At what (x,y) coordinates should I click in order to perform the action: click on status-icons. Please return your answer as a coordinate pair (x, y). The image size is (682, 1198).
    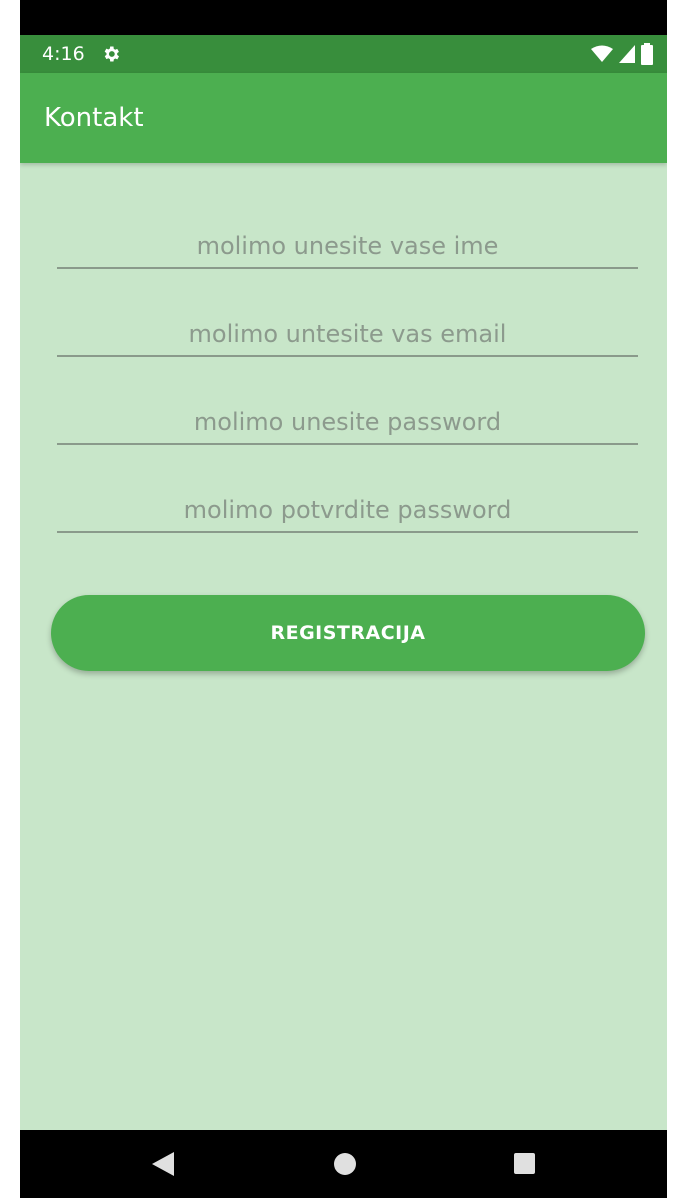
    Looking at the image, I should click on (622, 54).